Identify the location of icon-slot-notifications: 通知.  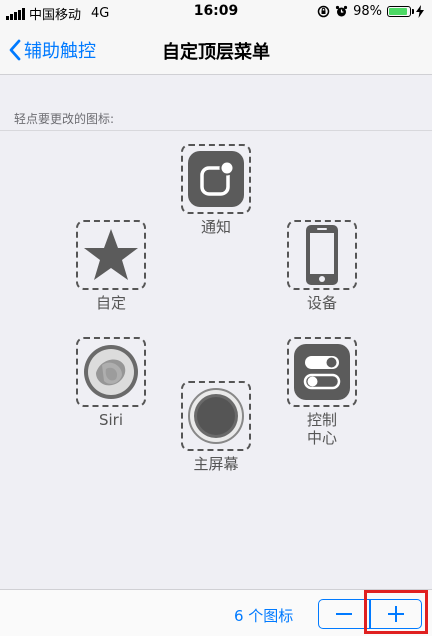
(216, 190).